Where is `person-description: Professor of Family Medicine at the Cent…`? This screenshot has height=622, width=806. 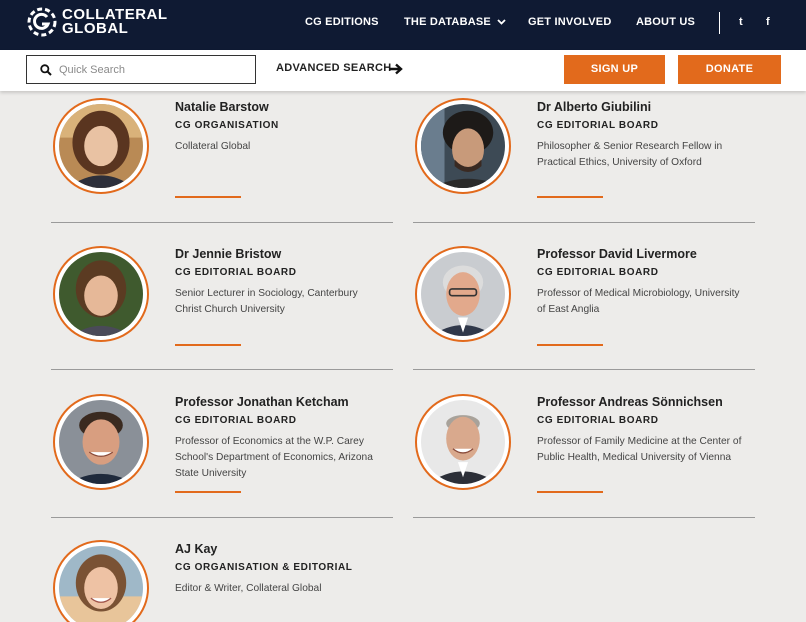 person-description: Professor of Family Medicine at the Cent… is located at coordinates (639, 449).